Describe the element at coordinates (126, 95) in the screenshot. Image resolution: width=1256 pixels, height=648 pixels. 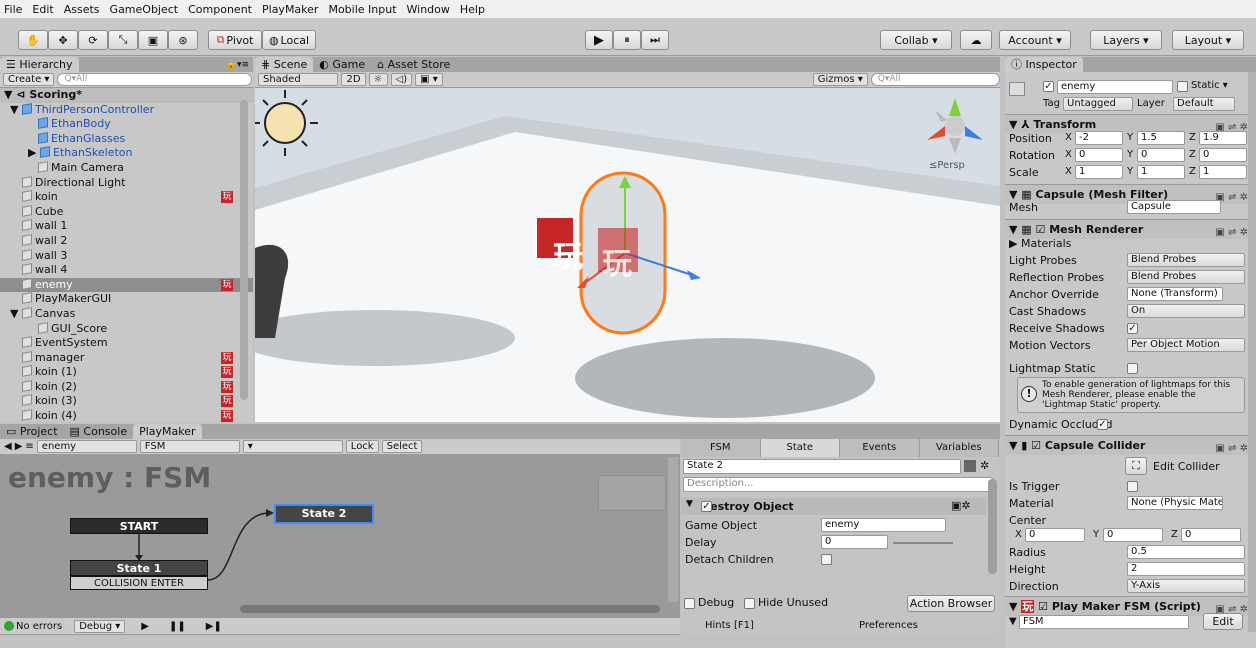
I see `scene-row: ▼ ⊲ Scoring*` at that location.